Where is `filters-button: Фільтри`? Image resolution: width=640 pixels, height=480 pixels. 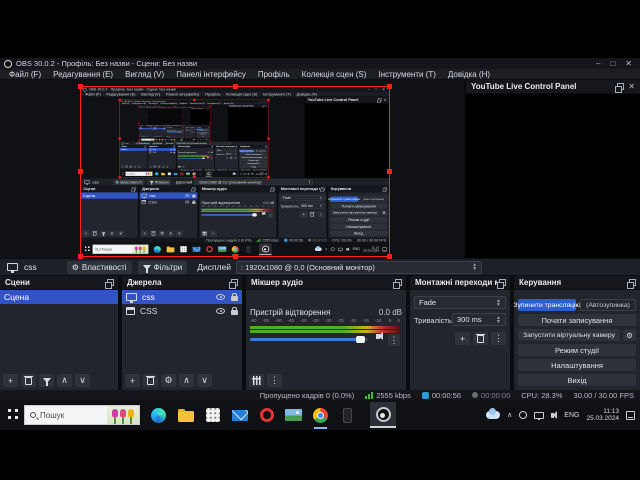 filters-button: Фільтри is located at coordinates (157, 126).